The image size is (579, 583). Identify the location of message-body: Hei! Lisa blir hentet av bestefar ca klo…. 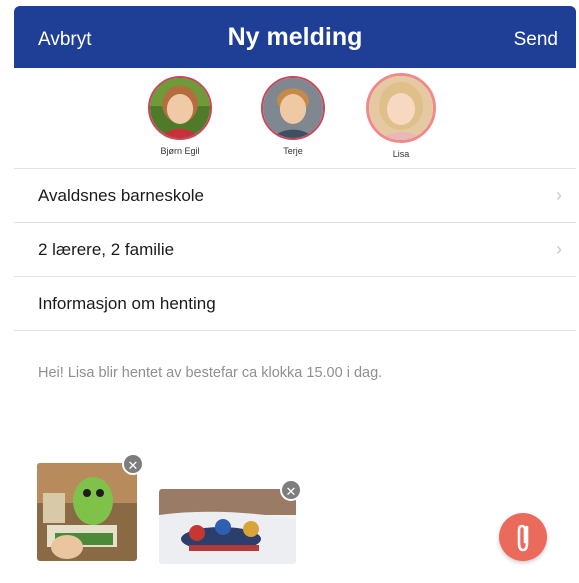
(293, 373).